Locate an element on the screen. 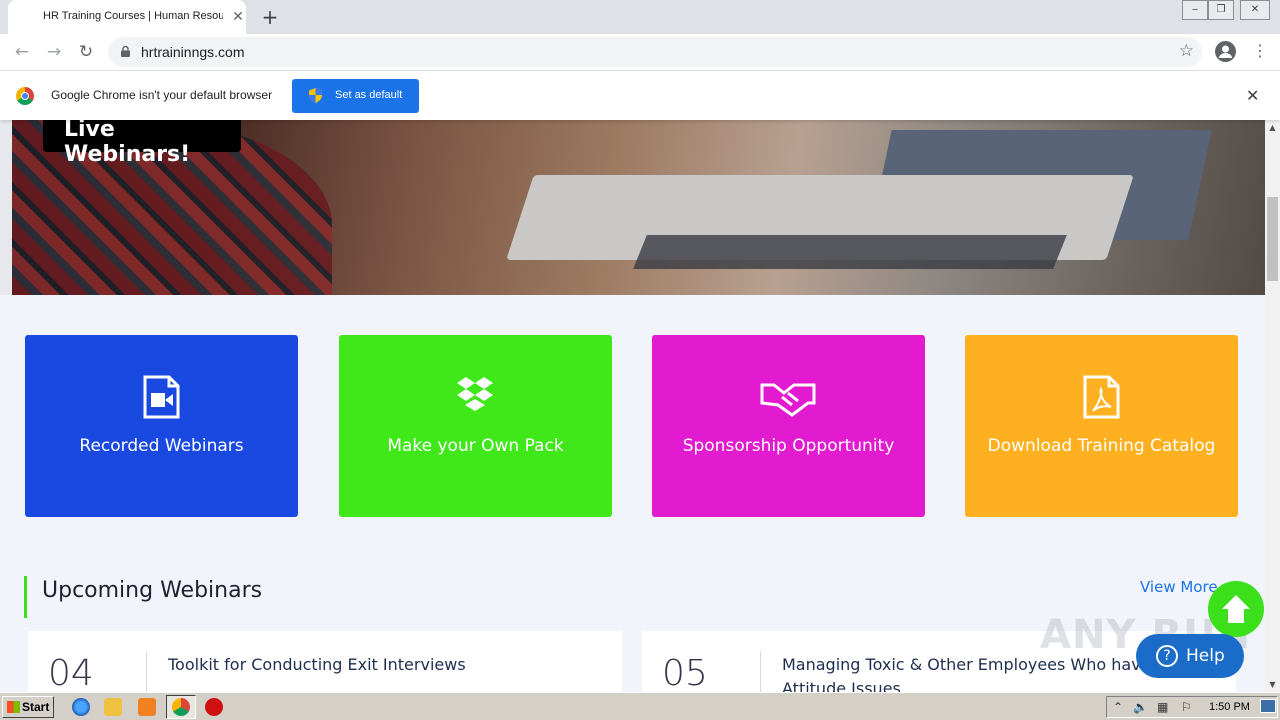 Image resolution: width=1280 pixels, height=720 pixels. taskbar-chrome-active is located at coordinates (181, 707).